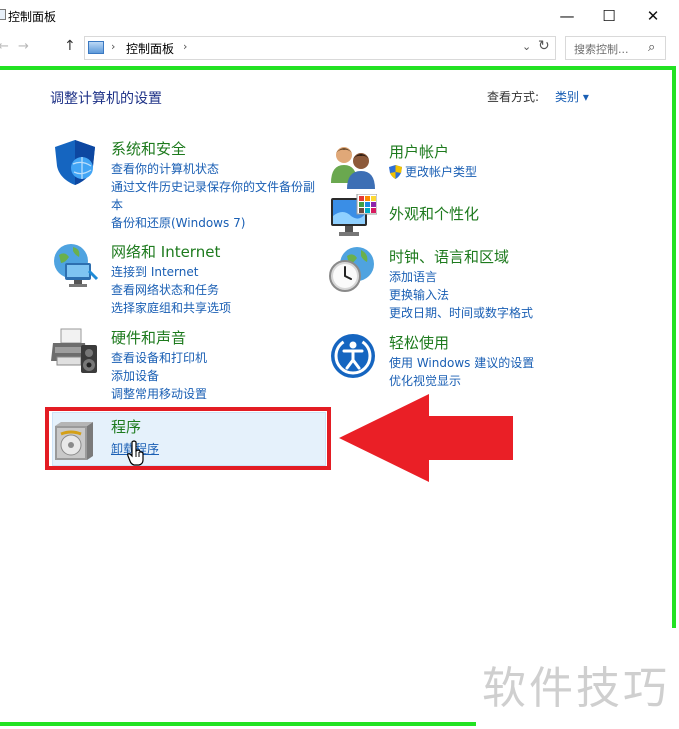  Describe the element at coordinates (75, 162) in the screenshot. I see `shield-icon` at that location.